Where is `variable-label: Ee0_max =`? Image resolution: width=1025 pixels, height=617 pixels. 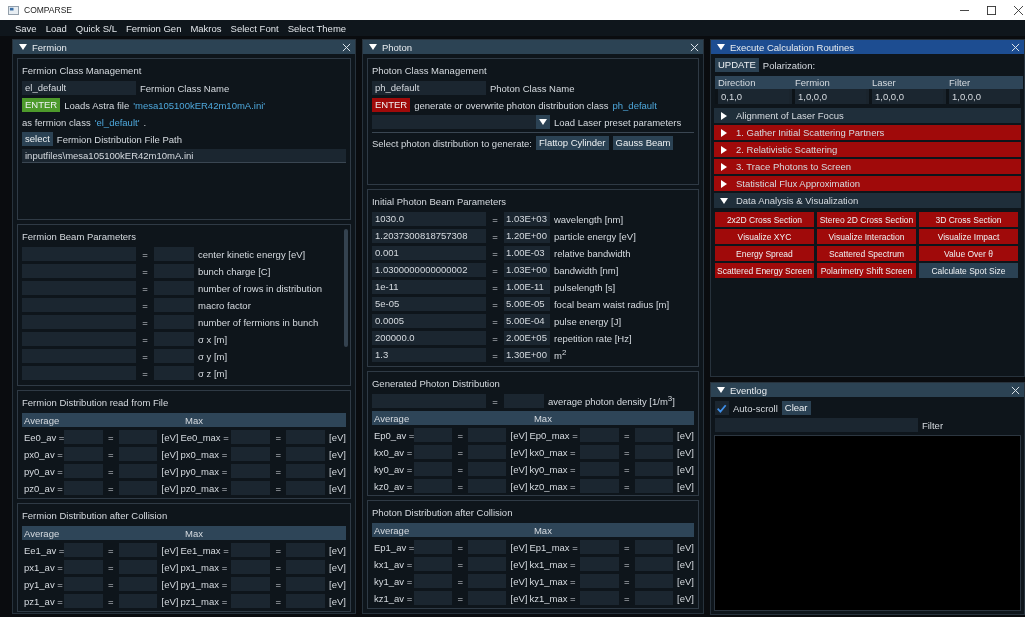
variable-label: Ee0_max = is located at coordinates (205, 437).